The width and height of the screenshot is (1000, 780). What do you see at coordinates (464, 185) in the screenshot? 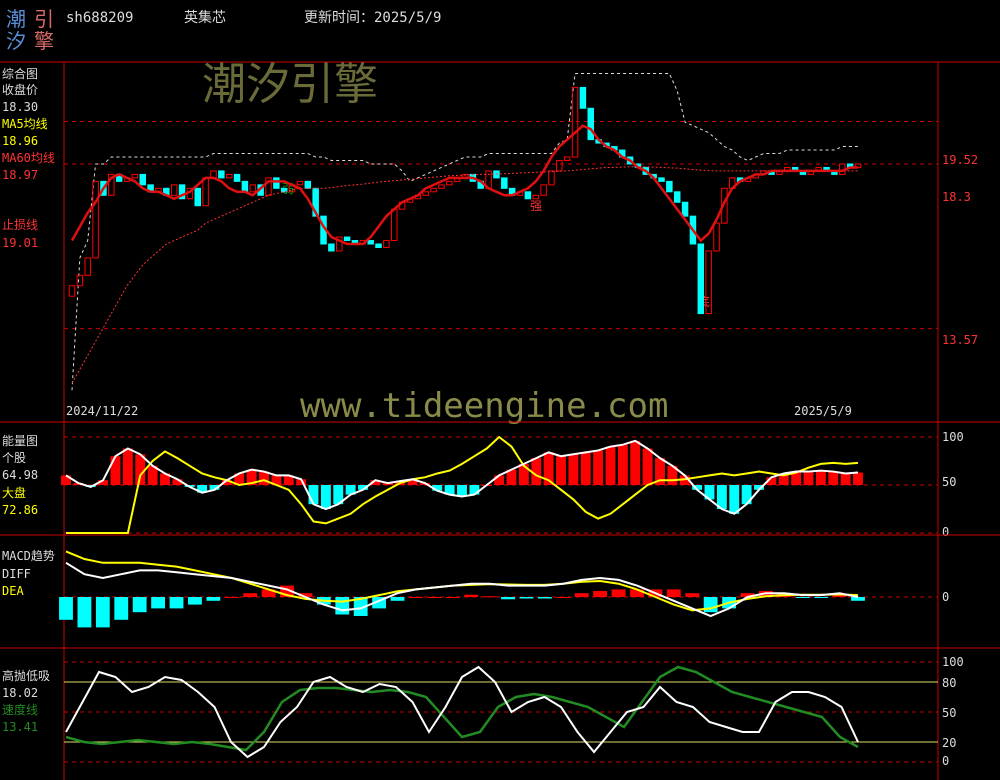
I see `ma5-line` at bounding box center [464, 185].